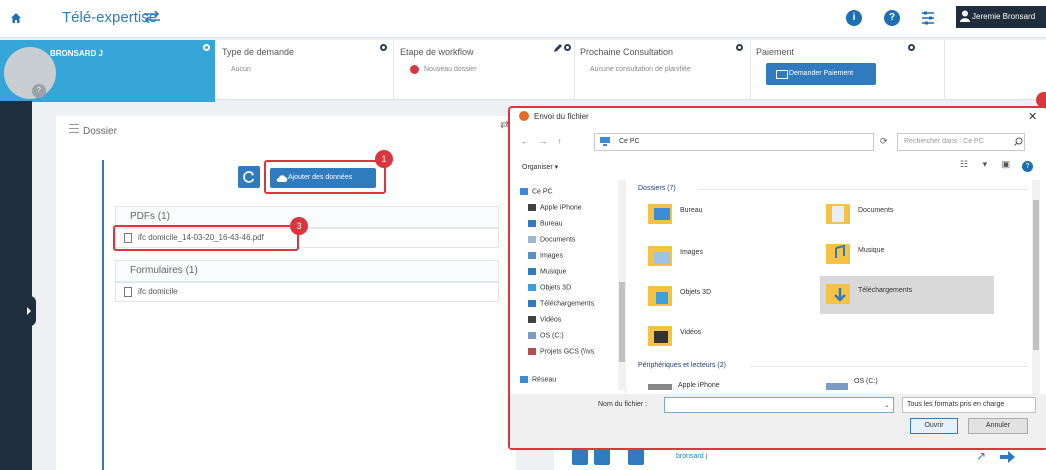  What do you see at coordinates (532, 223) in the screenshot?
I see `desktop-icon` at bounding box center [532, 223].